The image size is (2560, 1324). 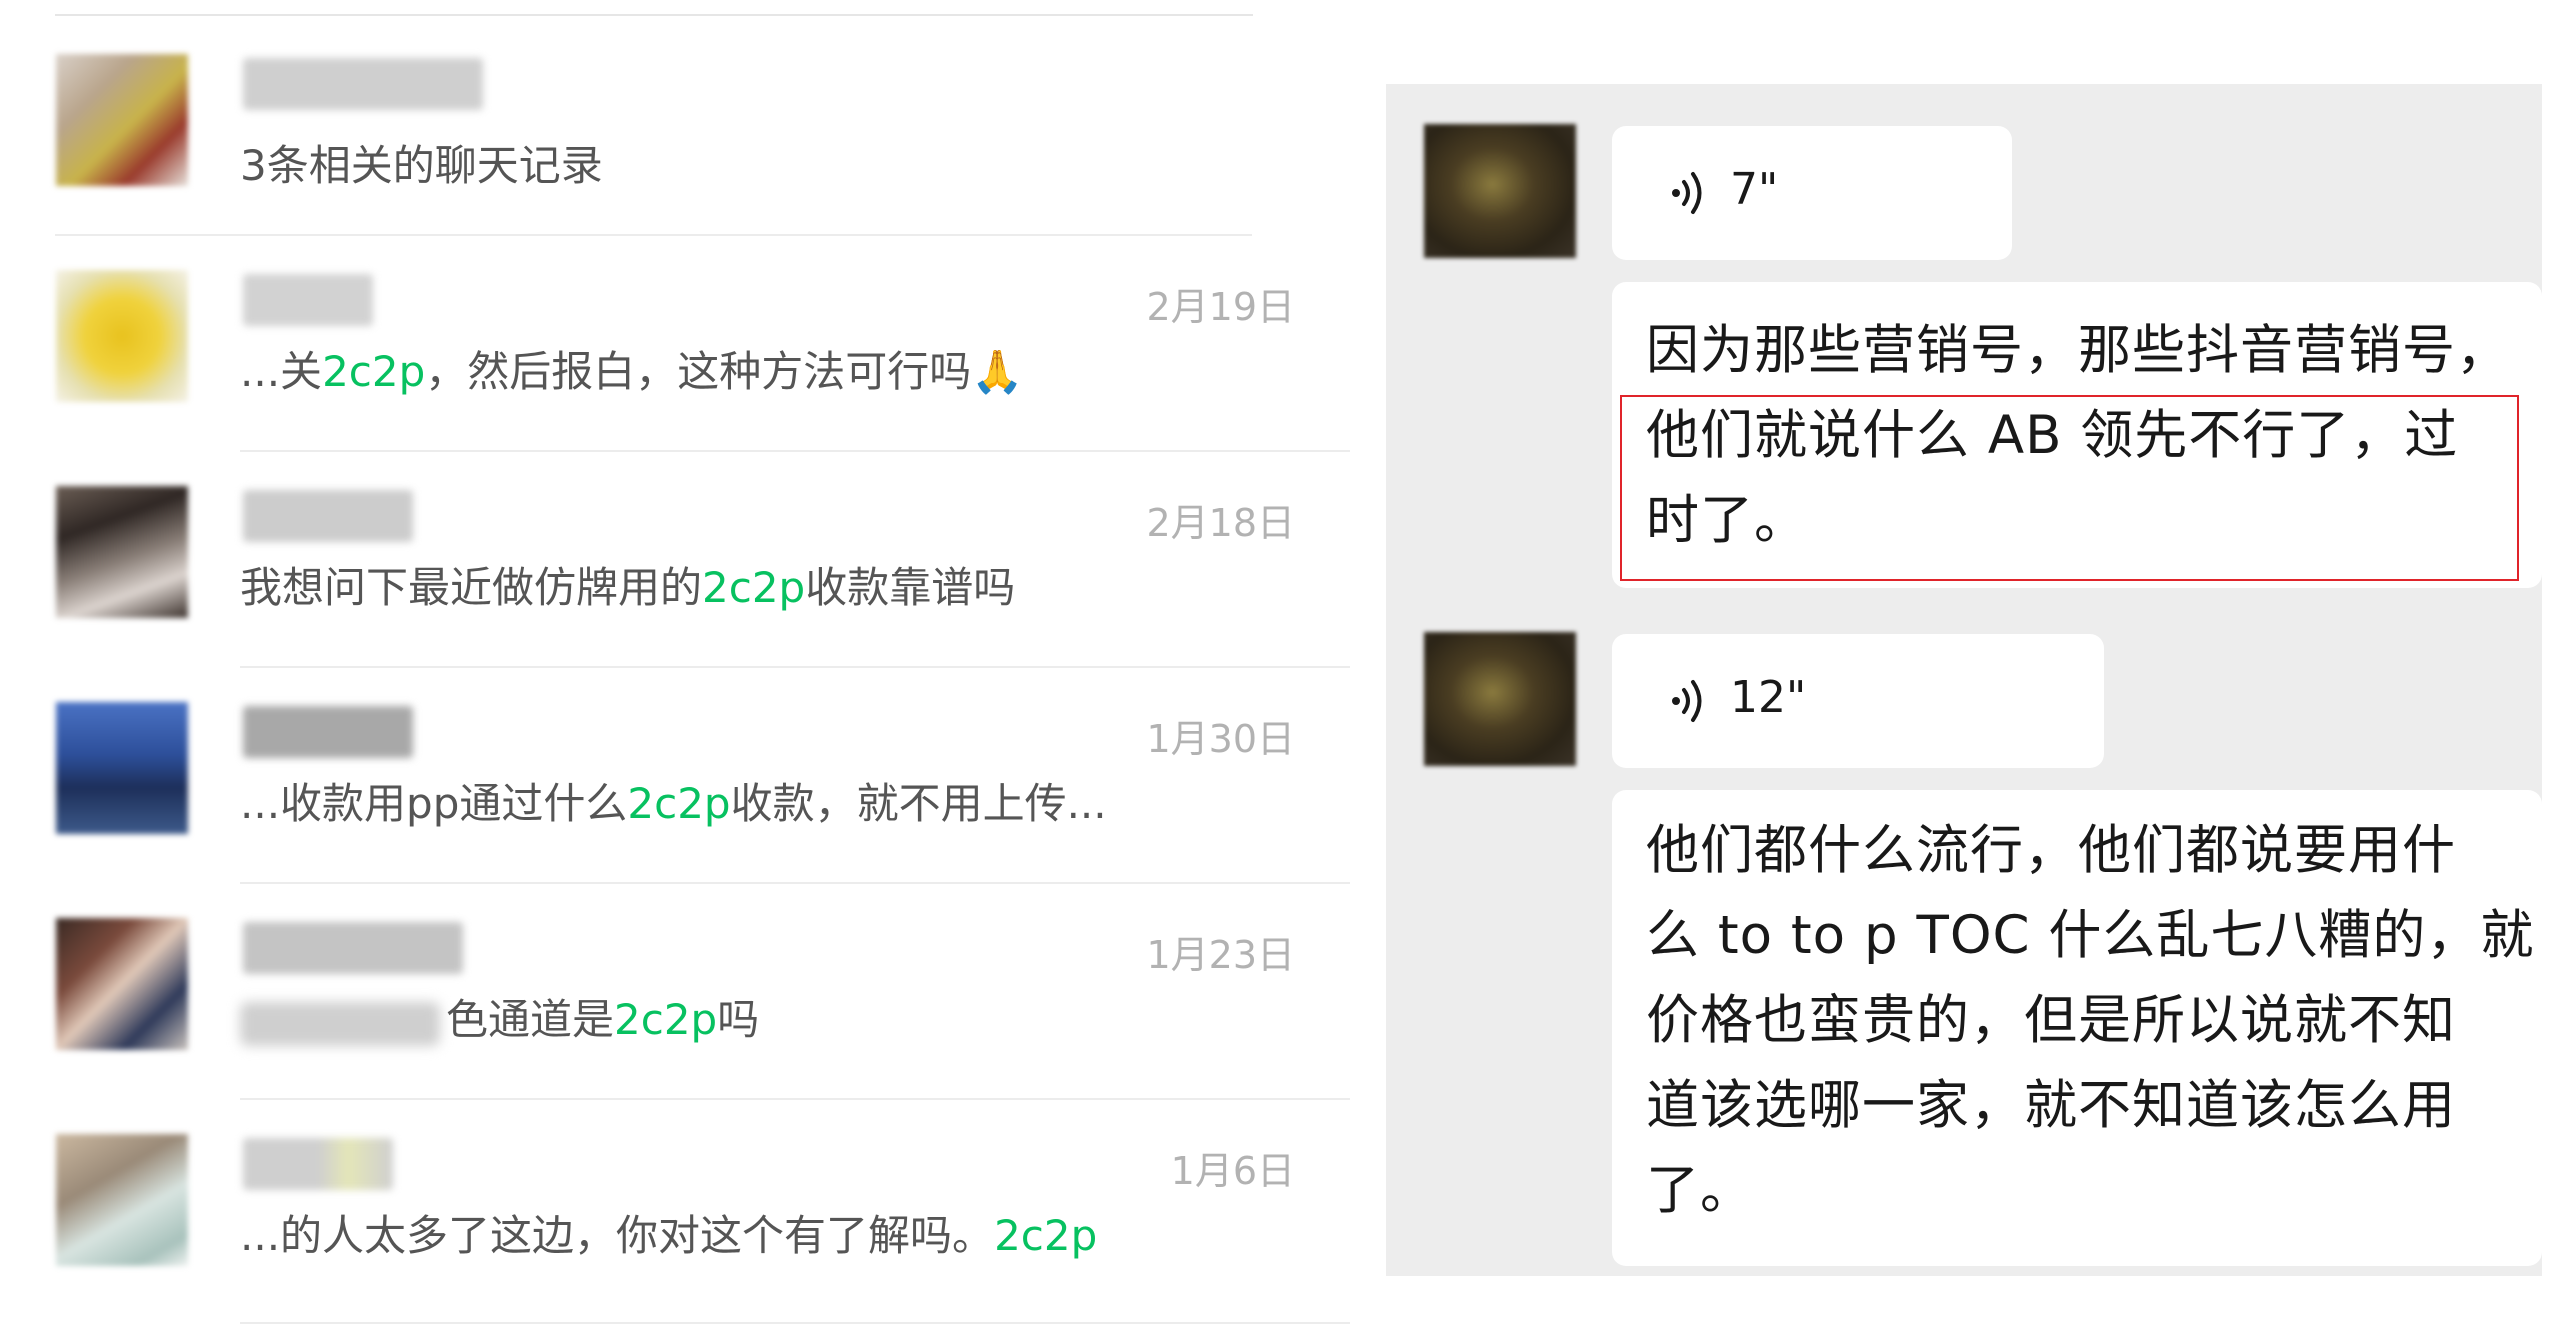 I want to click on voice-duration: 12", so click(x=1768, y=697).